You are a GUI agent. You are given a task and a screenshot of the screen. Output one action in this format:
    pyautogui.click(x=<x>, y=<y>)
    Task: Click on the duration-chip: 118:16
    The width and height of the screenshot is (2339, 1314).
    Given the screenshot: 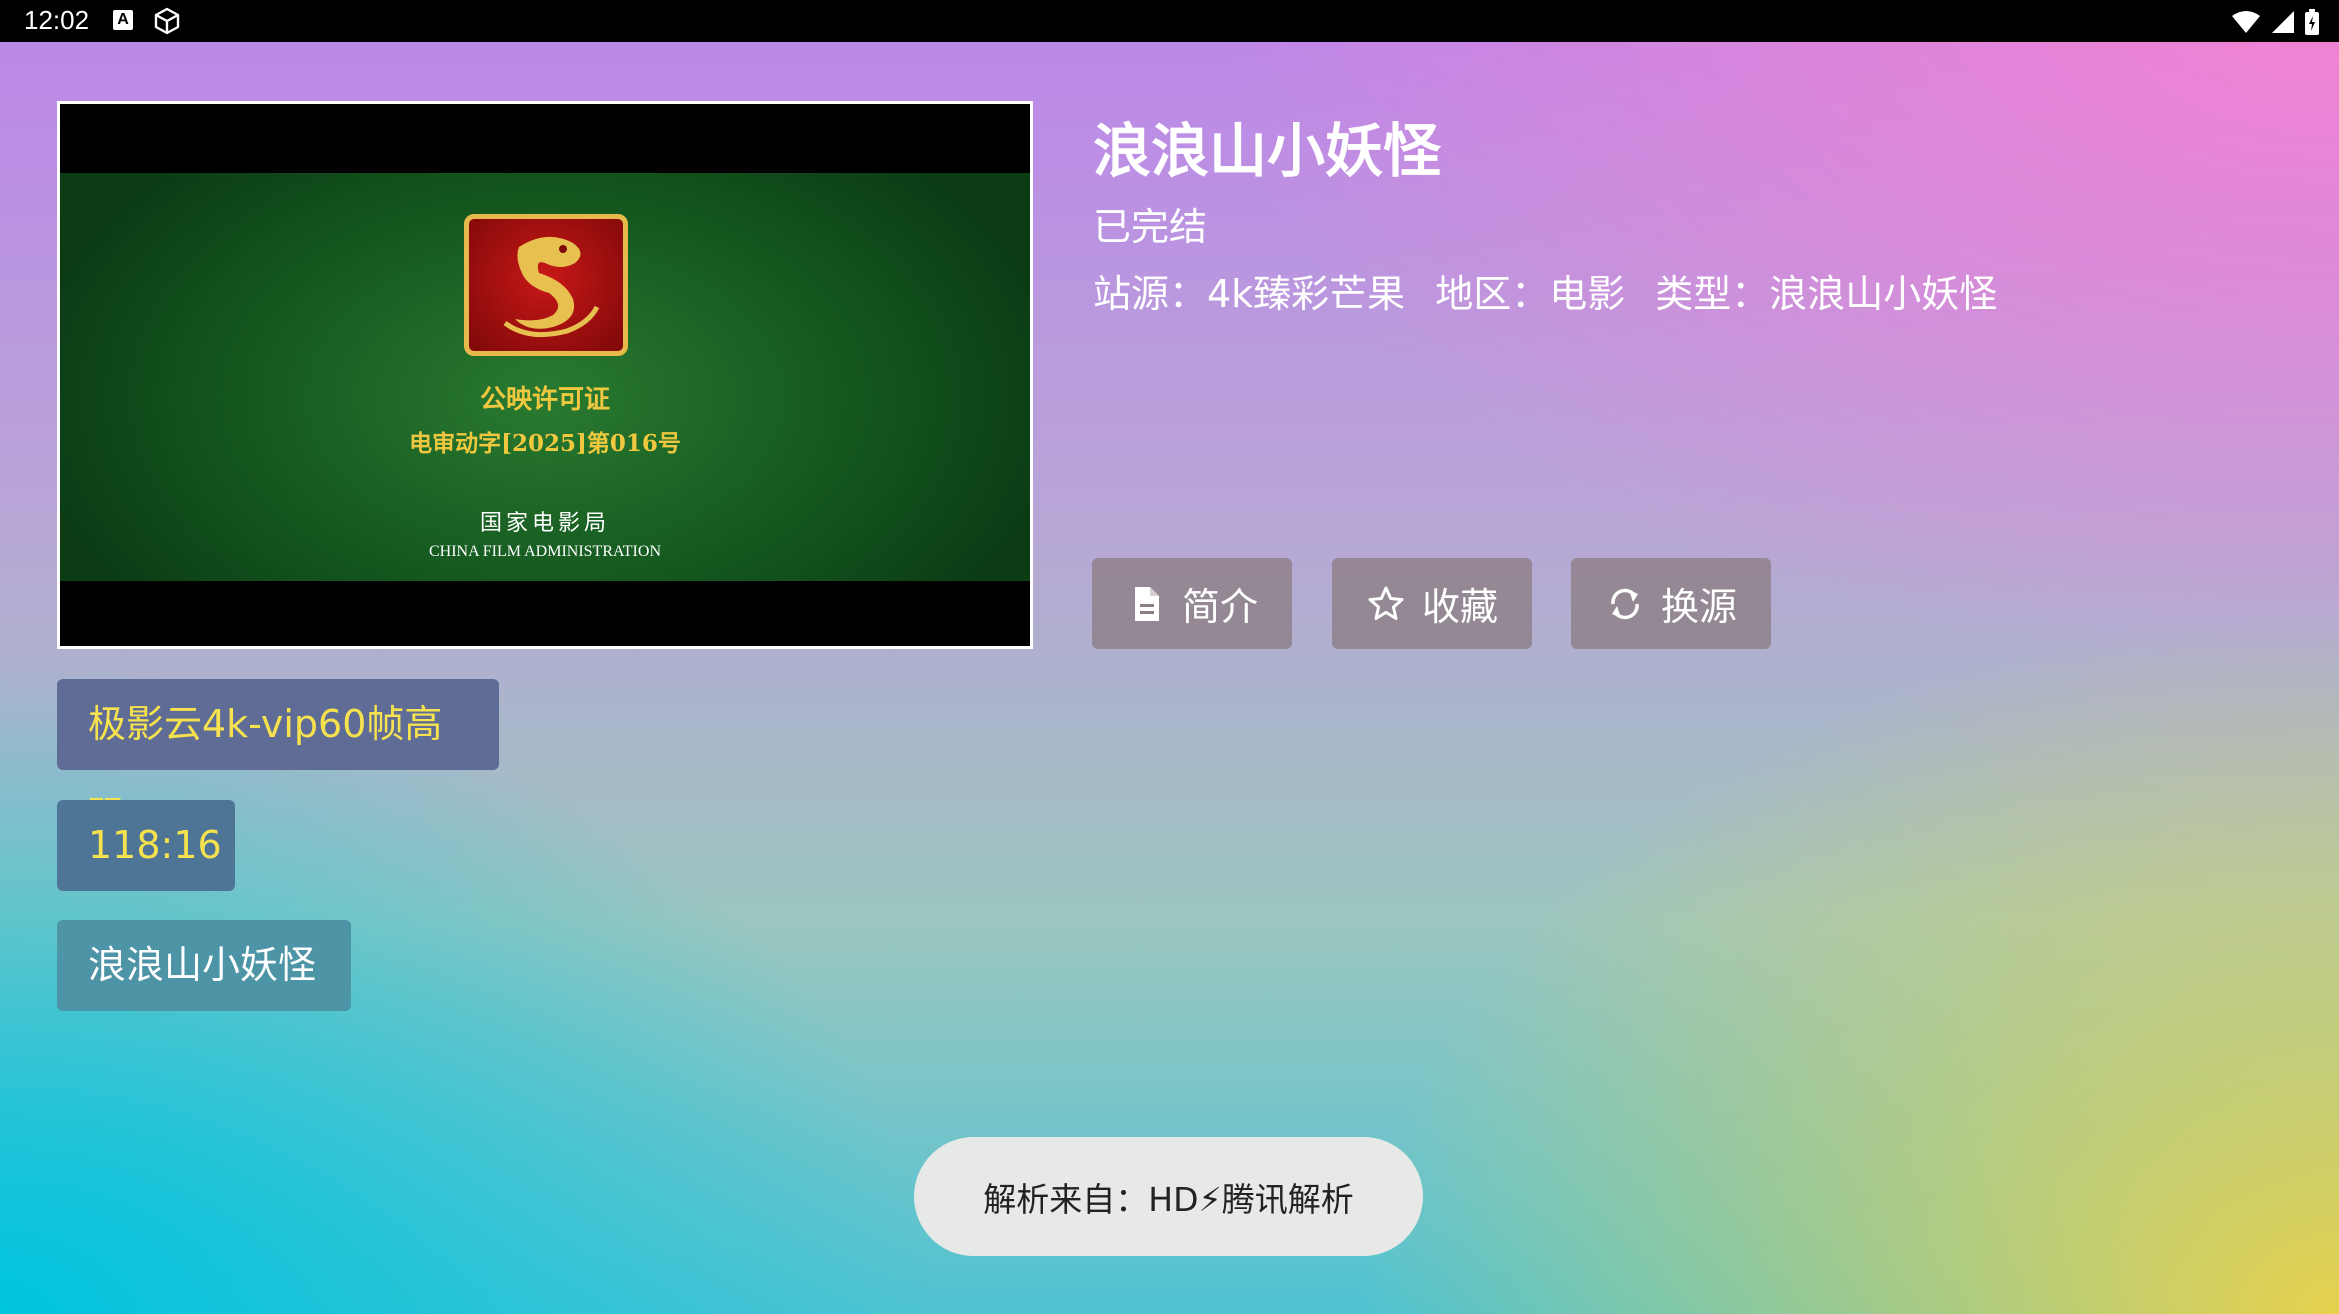 What is the action you would take?
    pyautogui.click(x=146, y=845)
    